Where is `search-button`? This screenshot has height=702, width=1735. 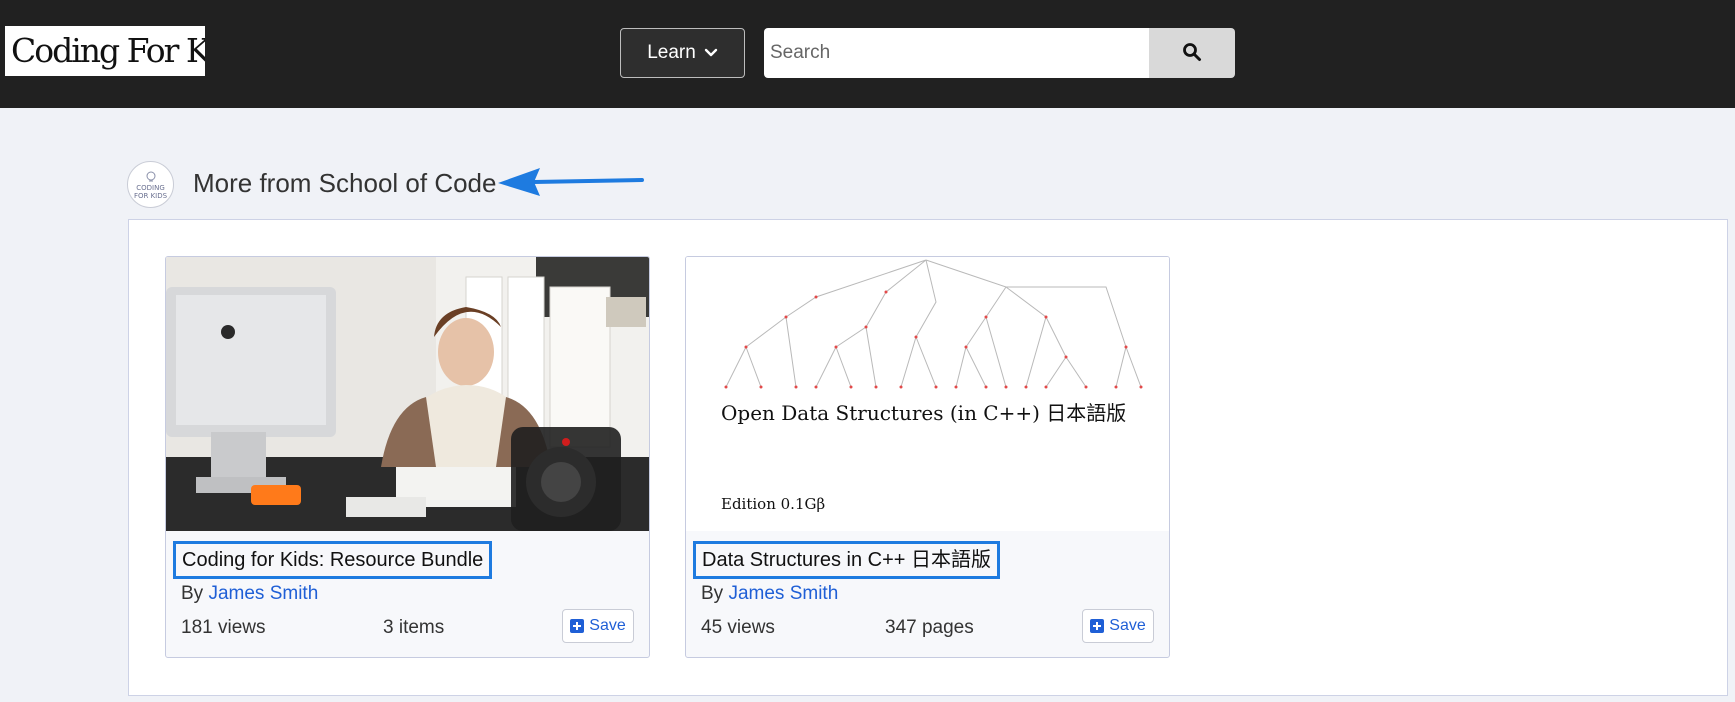
search-button is located at coordinates (1192, 53).